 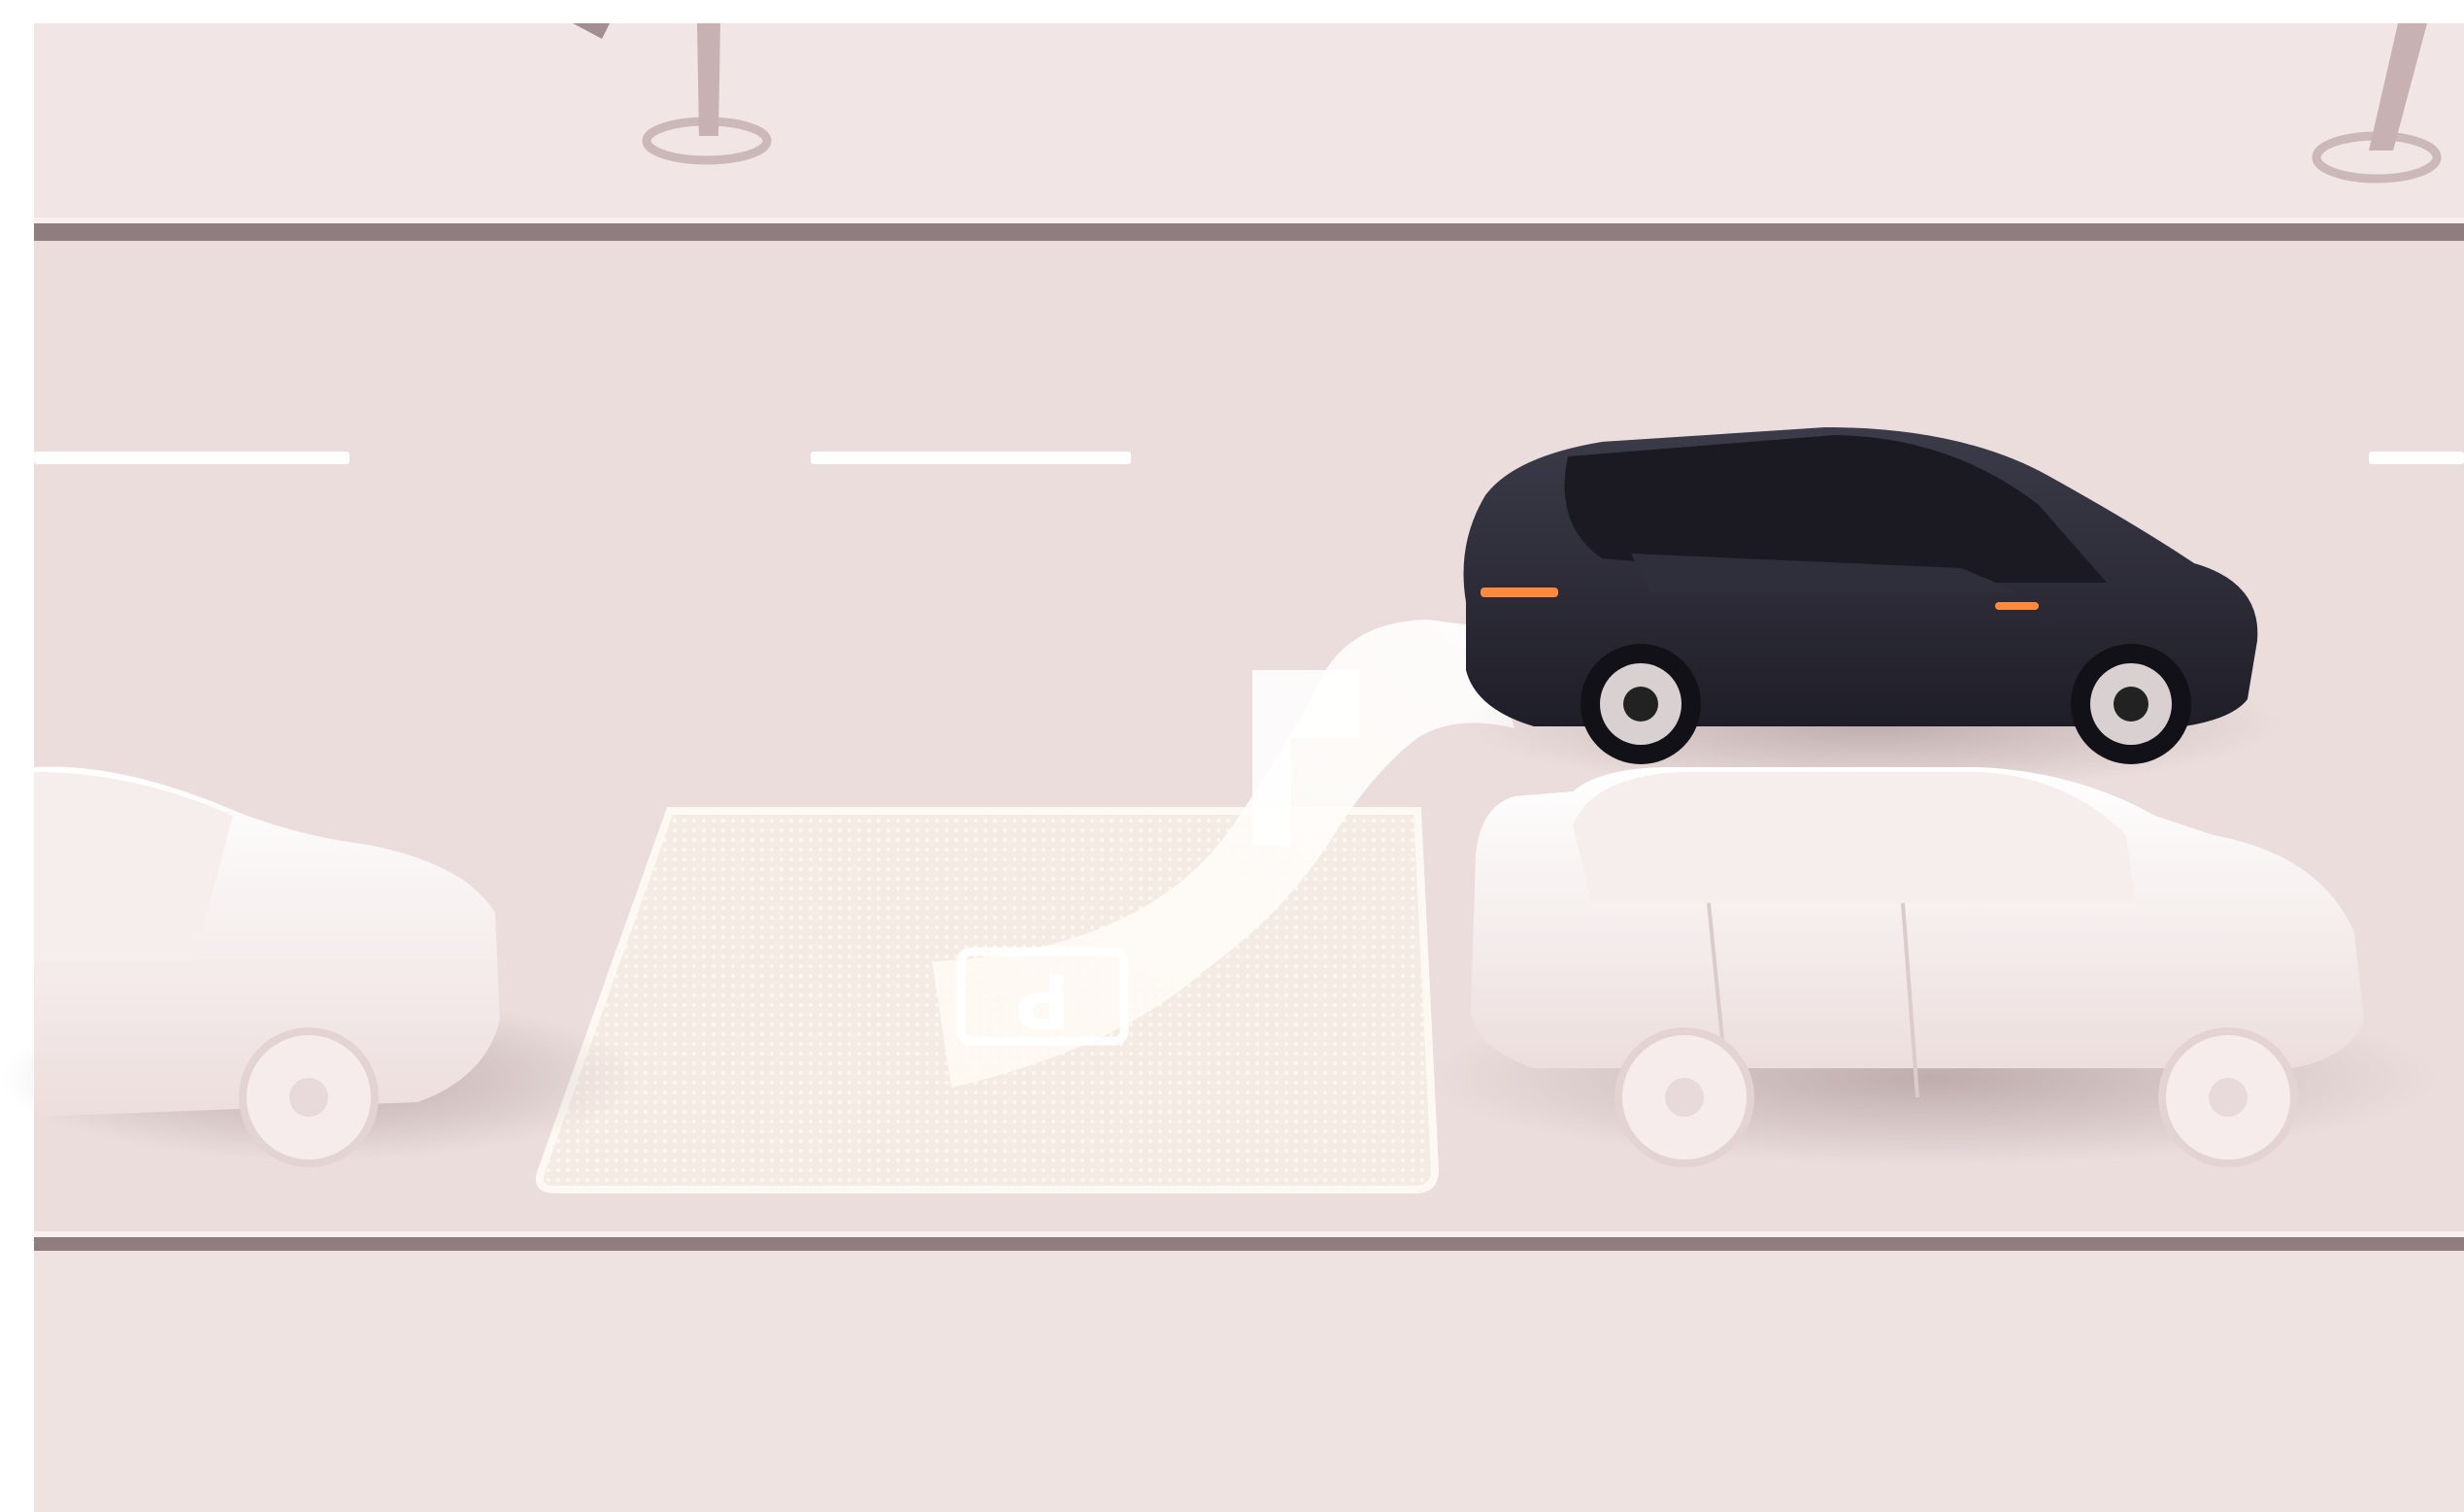 I want to click on bottom-curb, so click(x=1249, y=1243).